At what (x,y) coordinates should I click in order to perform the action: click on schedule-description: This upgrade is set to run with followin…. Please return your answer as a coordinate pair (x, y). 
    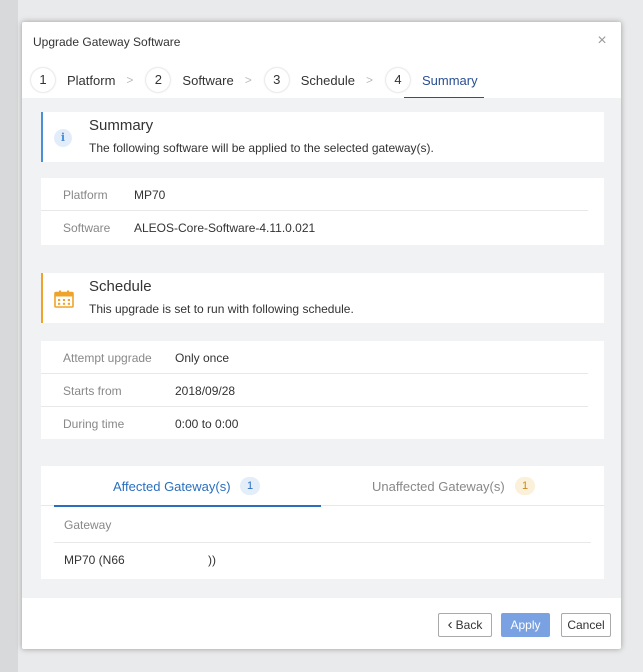
    Looking at the image, I should click on (221, 309).